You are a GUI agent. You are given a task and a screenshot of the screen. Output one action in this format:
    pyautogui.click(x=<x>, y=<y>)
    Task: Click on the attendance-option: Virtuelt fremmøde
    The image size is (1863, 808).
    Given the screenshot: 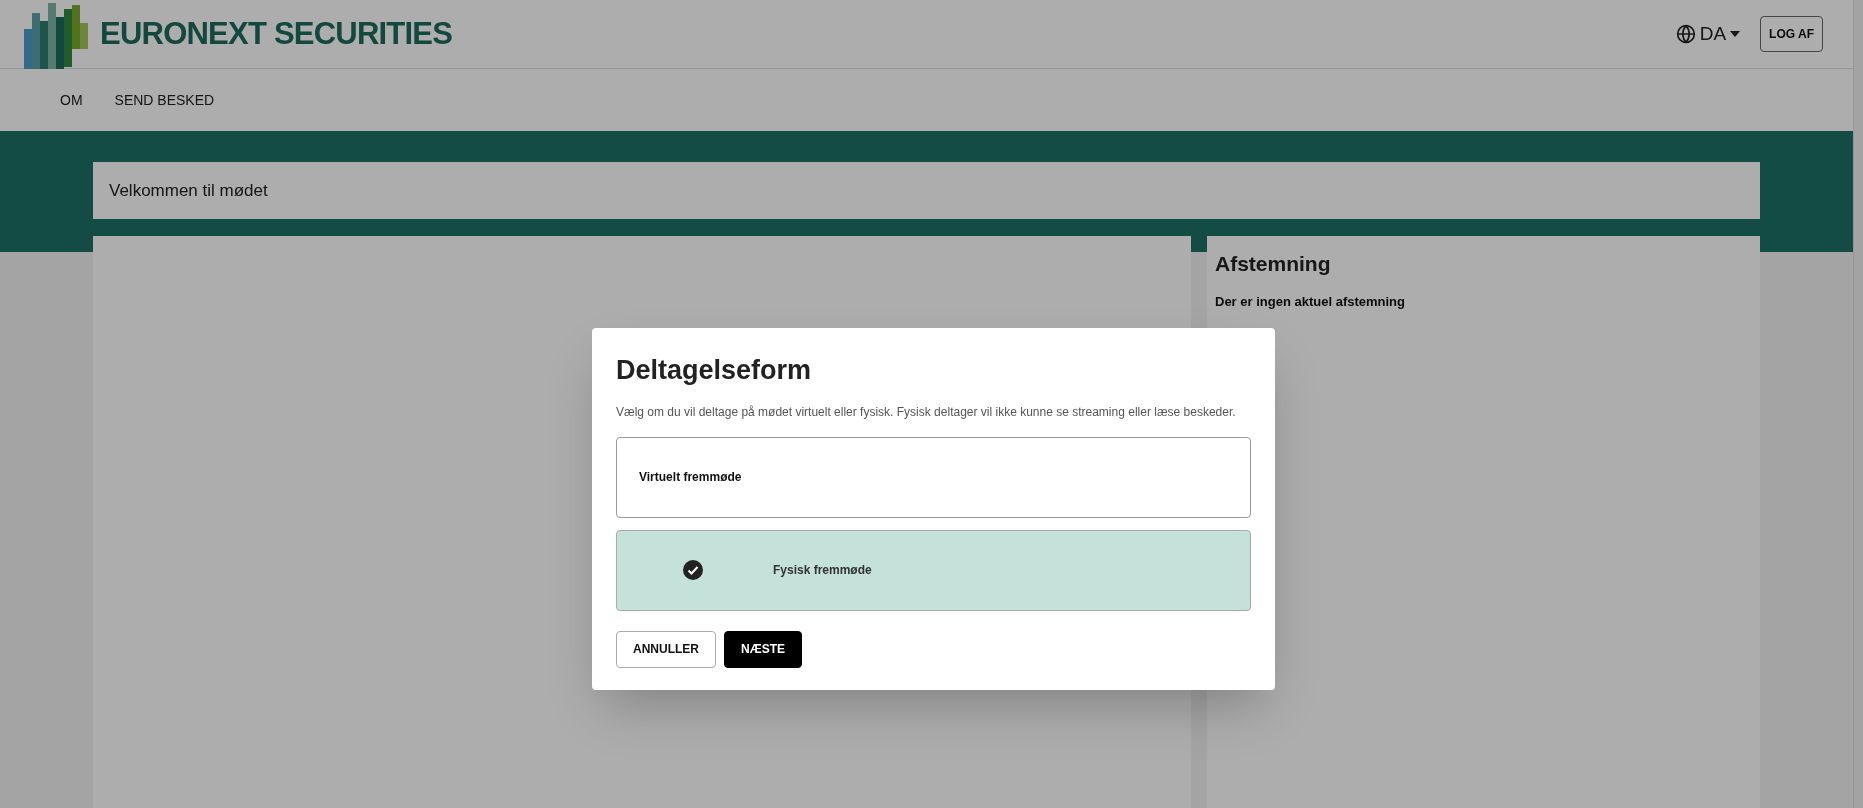 What is the action you would take?
    pyautogui.click(x=933, y=477)
    